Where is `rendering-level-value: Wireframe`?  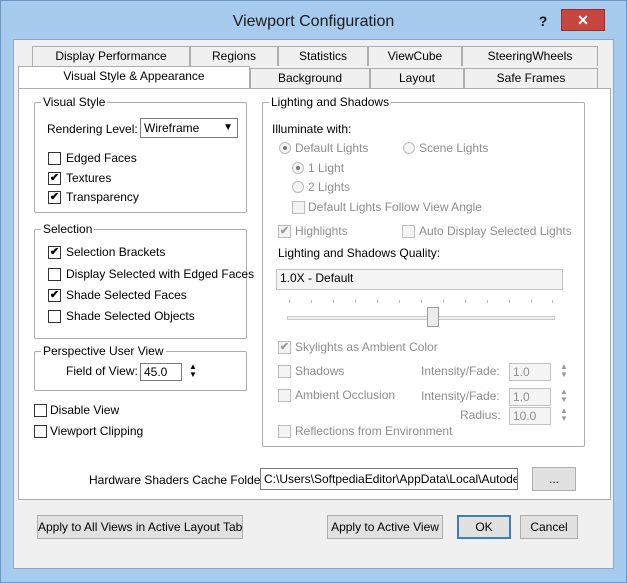
rendering-level-value: Wireframe is located at coordinates (172, 128).